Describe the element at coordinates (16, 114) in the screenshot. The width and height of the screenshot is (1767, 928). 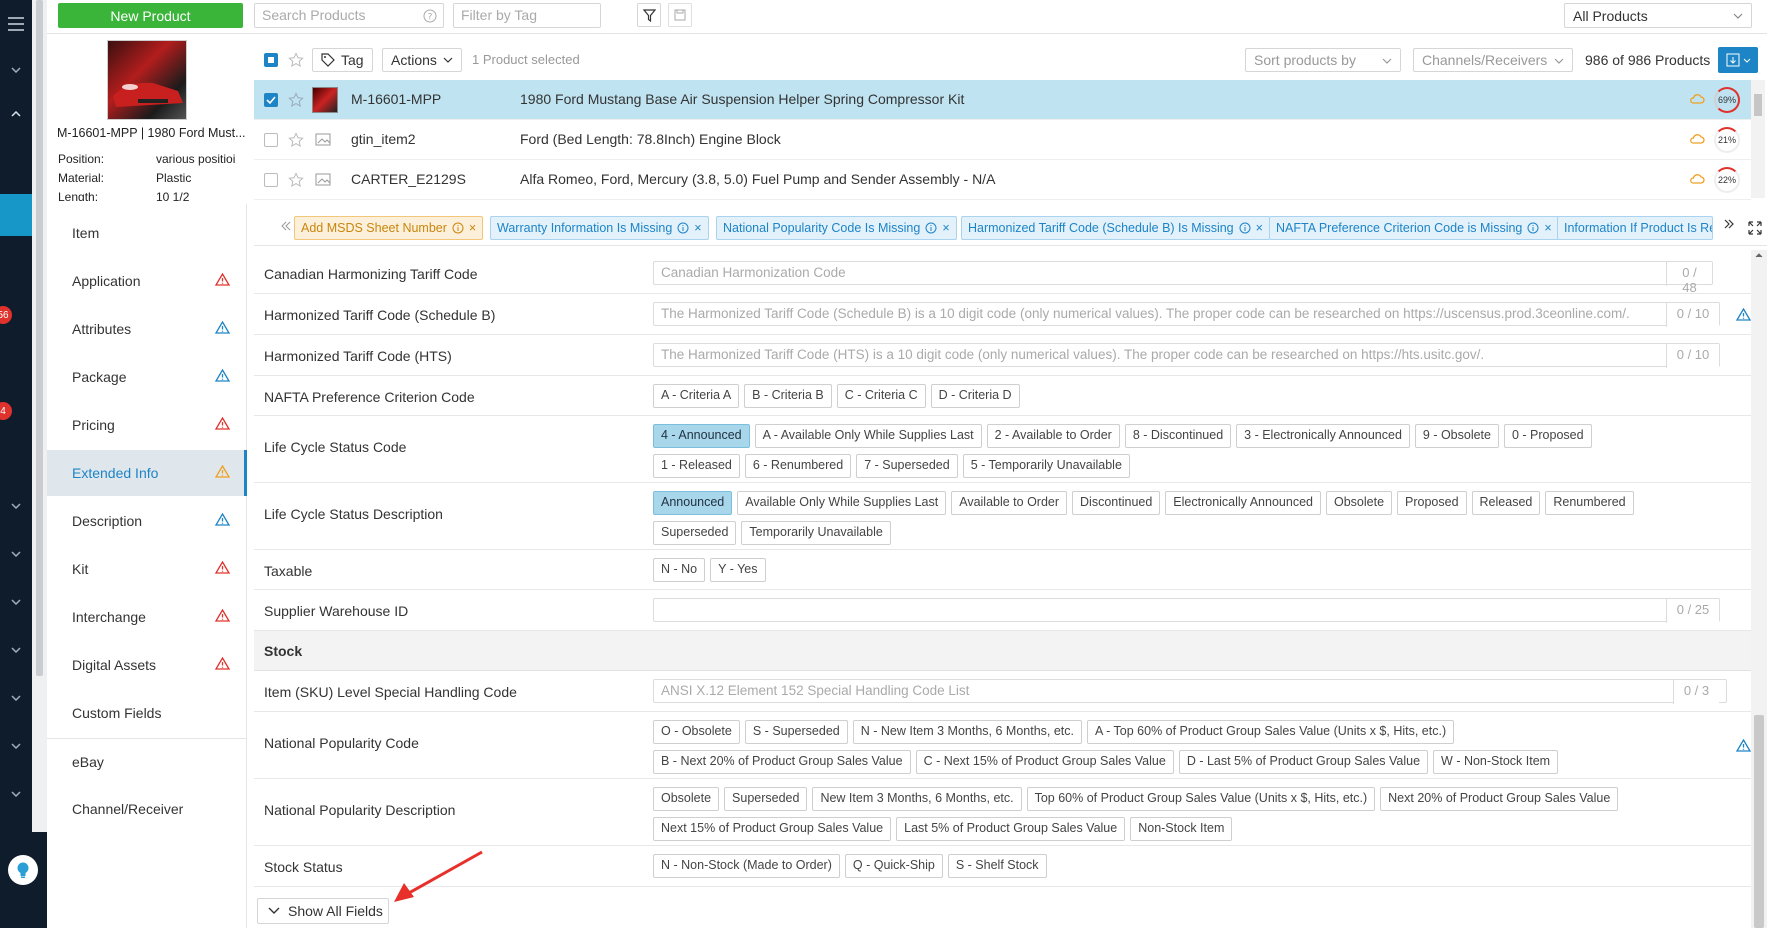
I see `rail-chevron-up-icon` at that location.